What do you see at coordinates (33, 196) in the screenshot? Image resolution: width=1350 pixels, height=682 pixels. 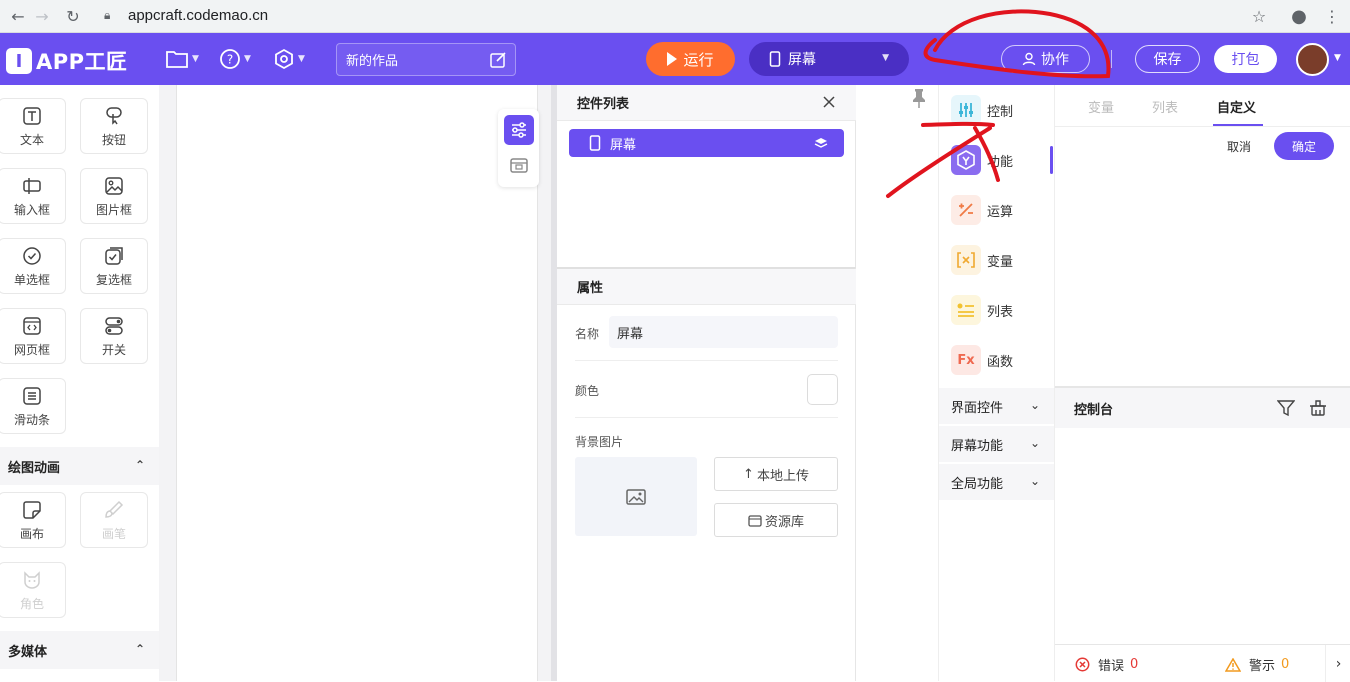 I see `widget-input: 输入框` at bounding box center [33, 196].